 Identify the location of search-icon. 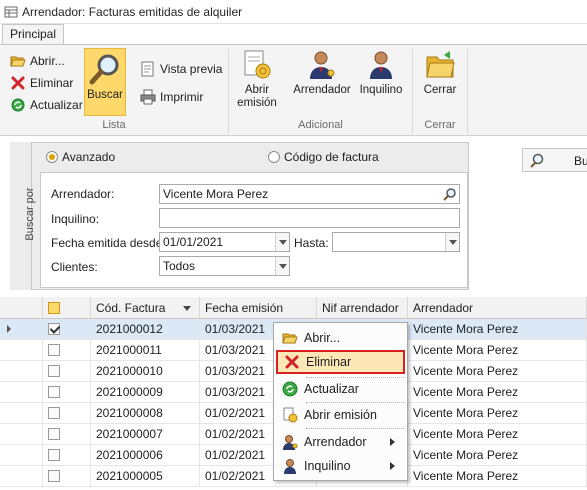
(450, 194).